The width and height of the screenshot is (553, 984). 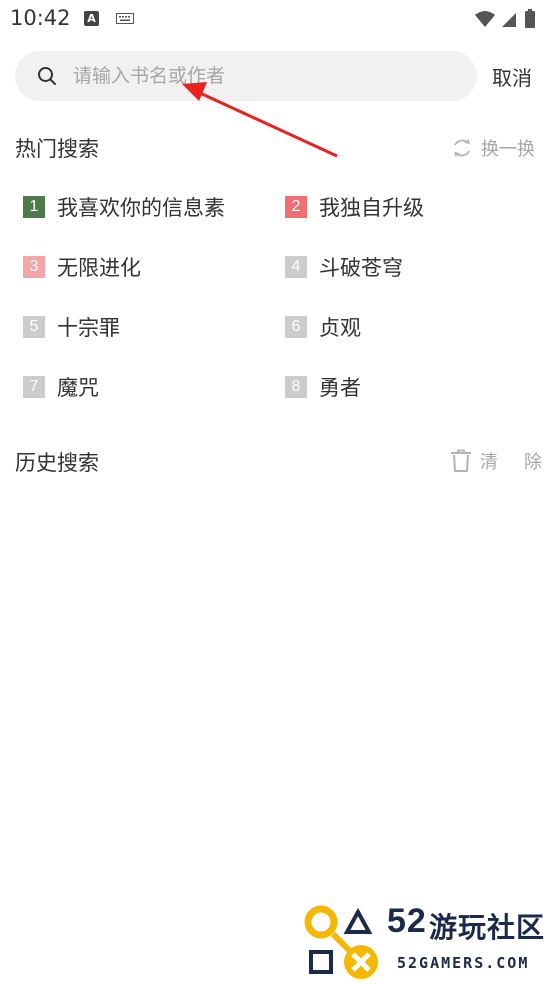 What do you see at coordinates (462, 148) in the screenshot?
I see `refresh-icon` at bounding box center [462, 148].